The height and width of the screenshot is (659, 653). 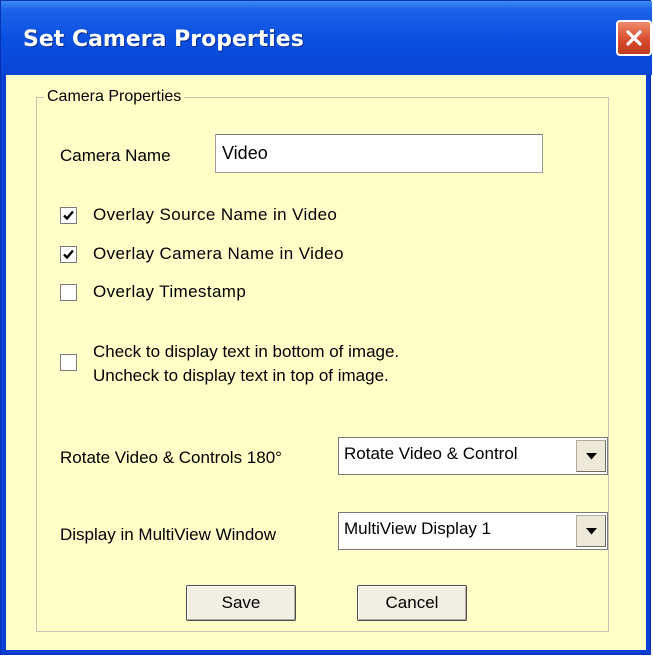 What do you see at coordinates (326, 38) in the screenshot?
I see `title-bar: Set Camera Properties` at bounding box center [326, 38].